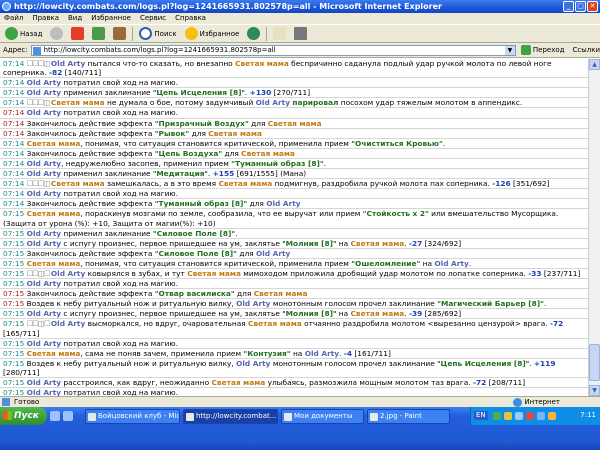 Image resolution: width=600 pixels, height=450 pixels. I want to click on quick-launch-desktop-icon, so click(68, 416).